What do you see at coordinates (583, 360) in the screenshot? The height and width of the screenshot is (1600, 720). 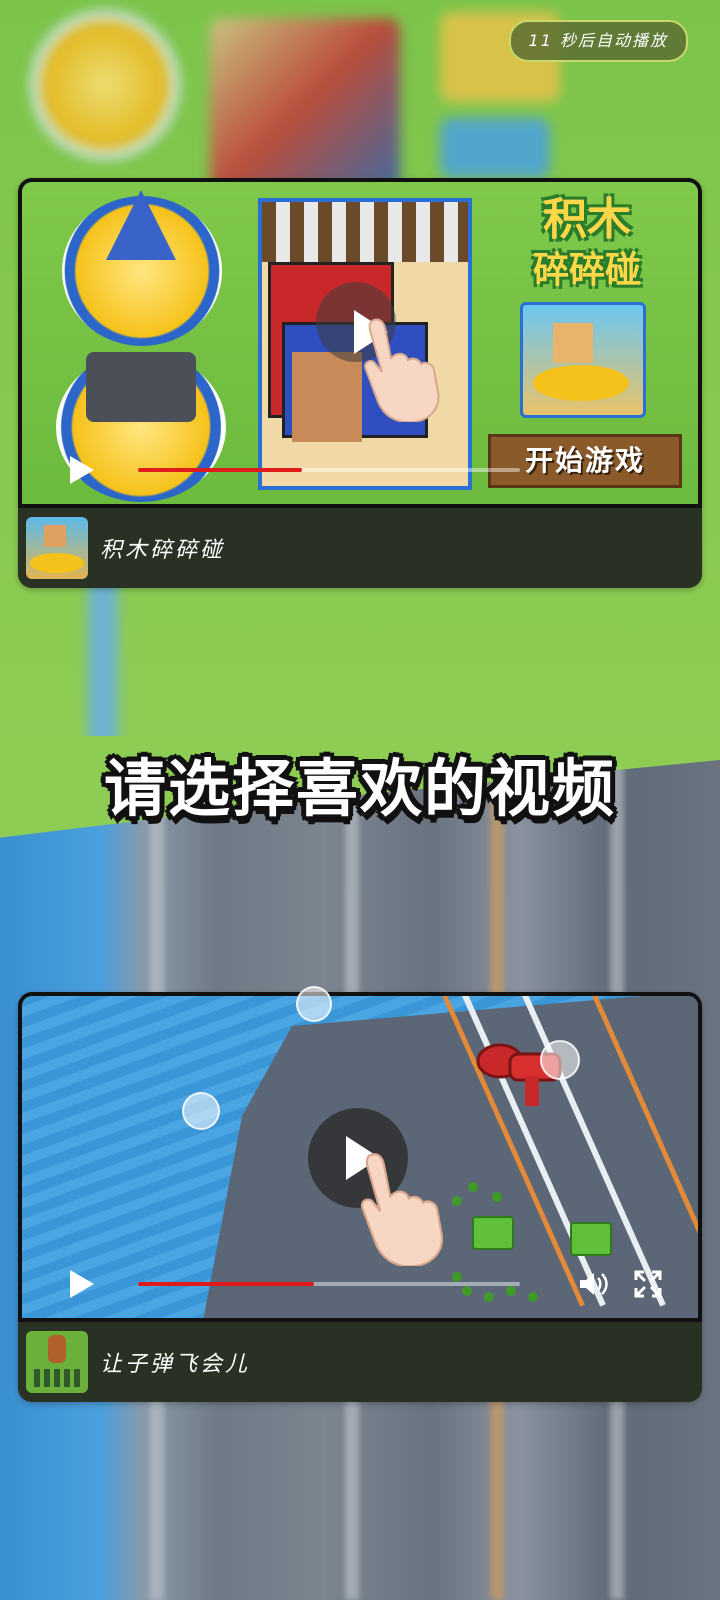 I see `app-icon-art` at bounding box center [583, 360].